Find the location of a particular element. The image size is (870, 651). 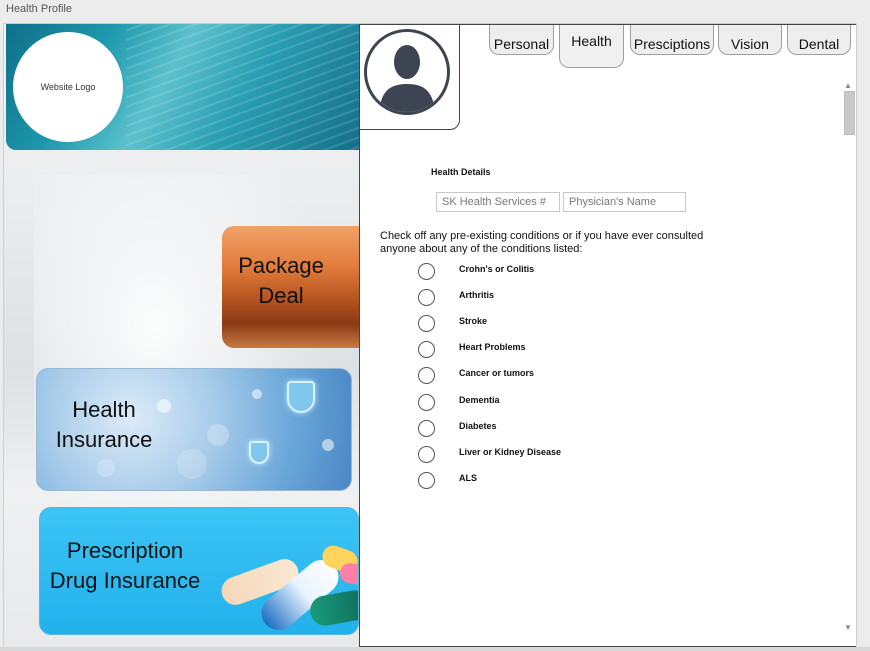

package-deal-card: Package Deal is located at coordinates (291, 287).